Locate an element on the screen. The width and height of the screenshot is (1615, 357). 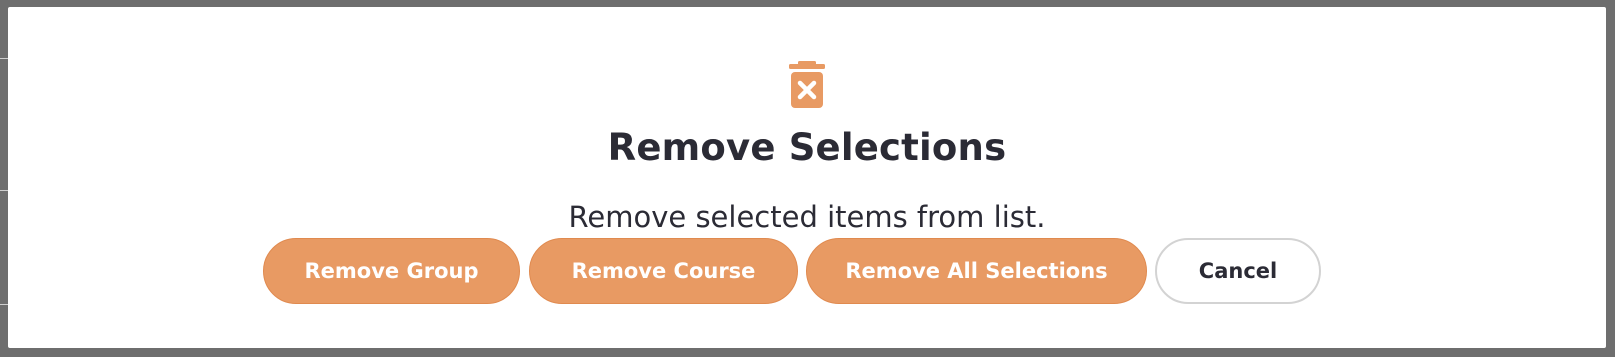
dialog-message: Remove selected items from list. is located at coordinates (807, 217).